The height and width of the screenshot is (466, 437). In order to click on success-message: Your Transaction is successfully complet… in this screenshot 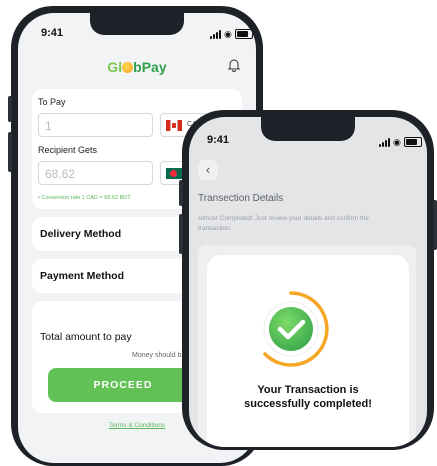, I will do `click(308, 397)`.